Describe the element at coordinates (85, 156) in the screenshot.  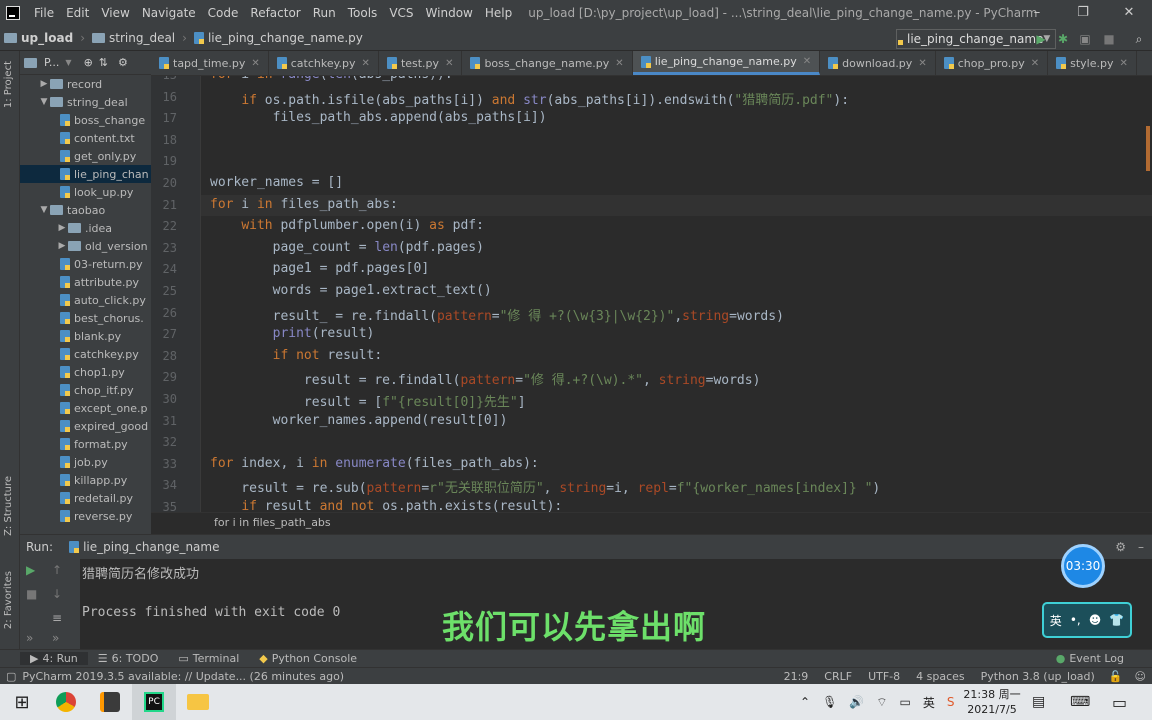
I see `tree-file: get_only.py` at that location.